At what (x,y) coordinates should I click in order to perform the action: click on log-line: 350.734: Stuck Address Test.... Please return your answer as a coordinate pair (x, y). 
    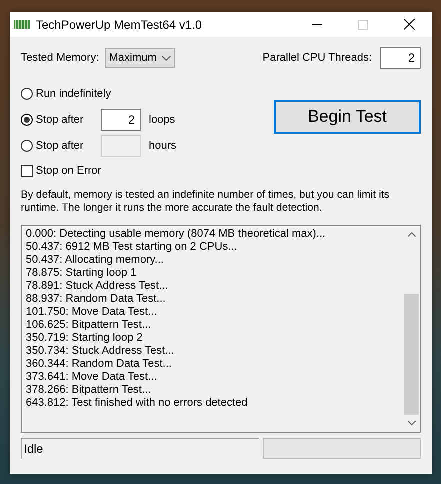
    Looking at the image, I should click on (101, 351).